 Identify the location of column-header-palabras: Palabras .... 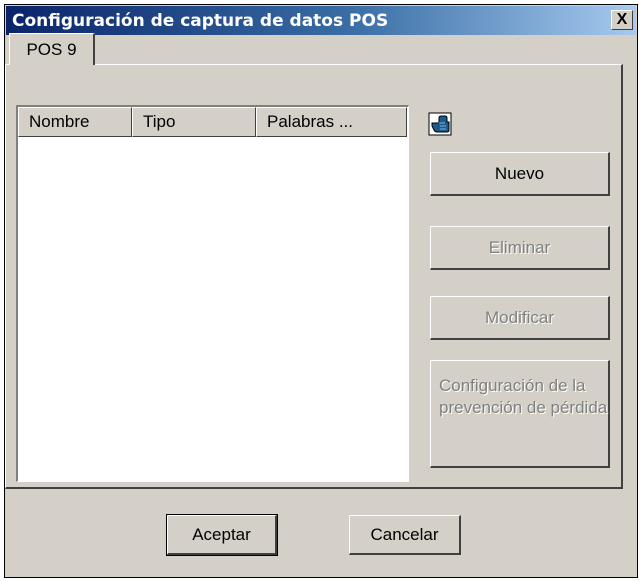
(331, 122).